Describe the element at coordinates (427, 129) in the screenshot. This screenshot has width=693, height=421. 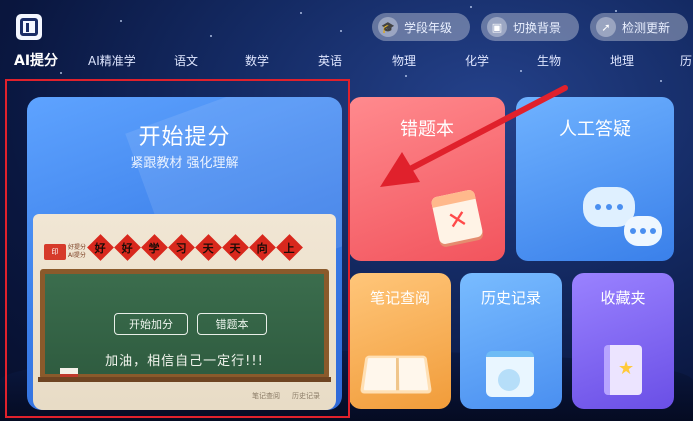
I see `mistakes-title: 错题本` at that location.